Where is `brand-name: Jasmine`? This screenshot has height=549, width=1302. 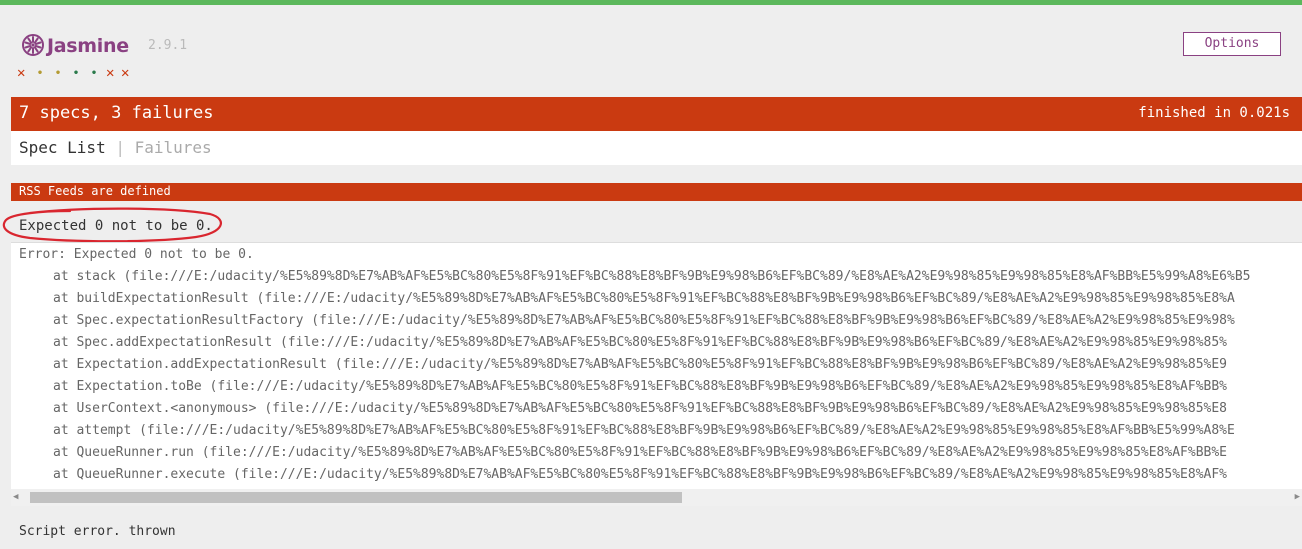 brand-name: Jasmine is located at coordinates (88, 46).